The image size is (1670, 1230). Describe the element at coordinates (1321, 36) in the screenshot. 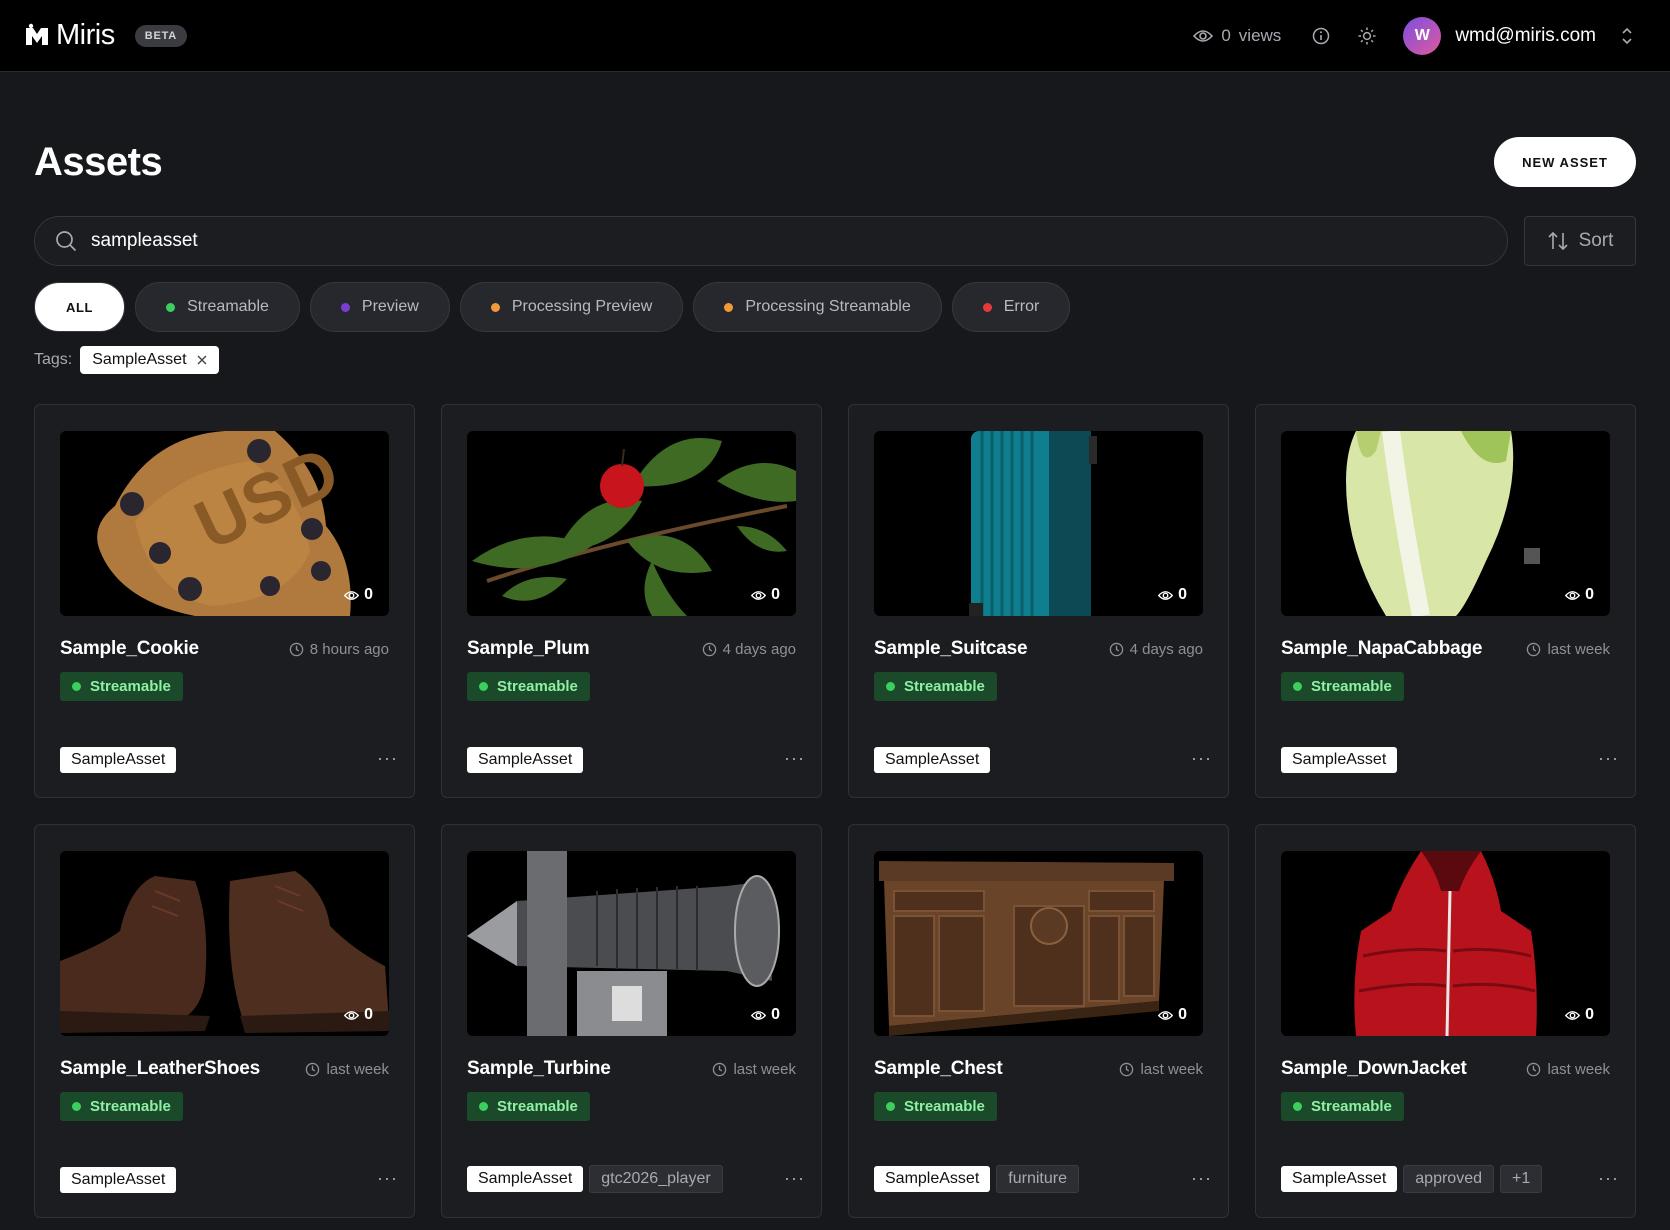

I see `info-button` at that location.